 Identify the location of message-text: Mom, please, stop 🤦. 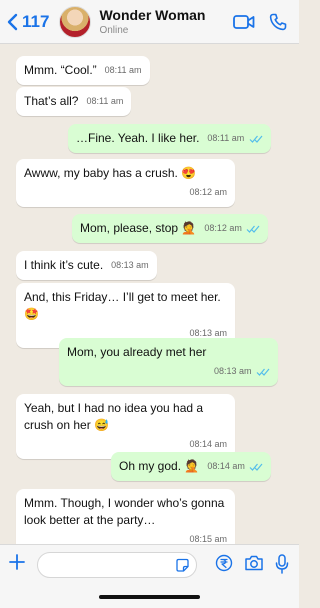
(138, 228).